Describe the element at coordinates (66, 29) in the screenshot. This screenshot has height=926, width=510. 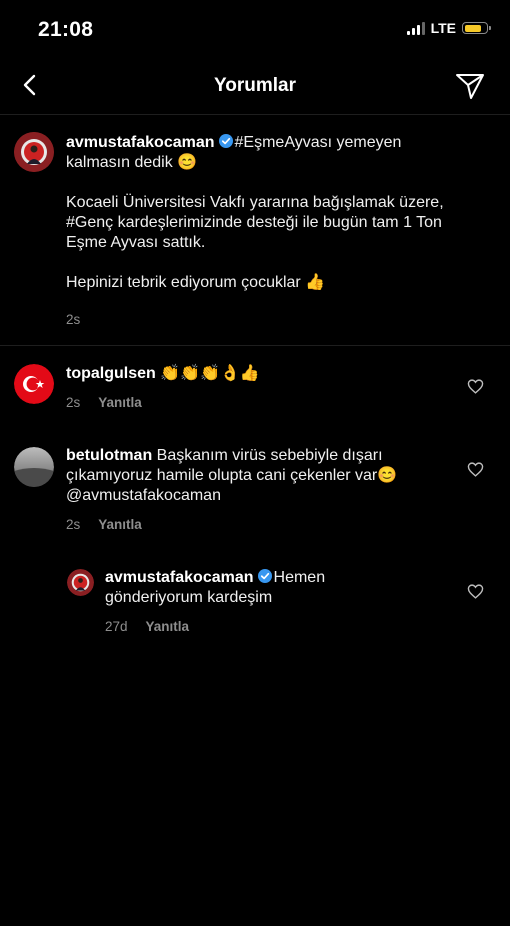
I see `status-time: 21:08` at that location.